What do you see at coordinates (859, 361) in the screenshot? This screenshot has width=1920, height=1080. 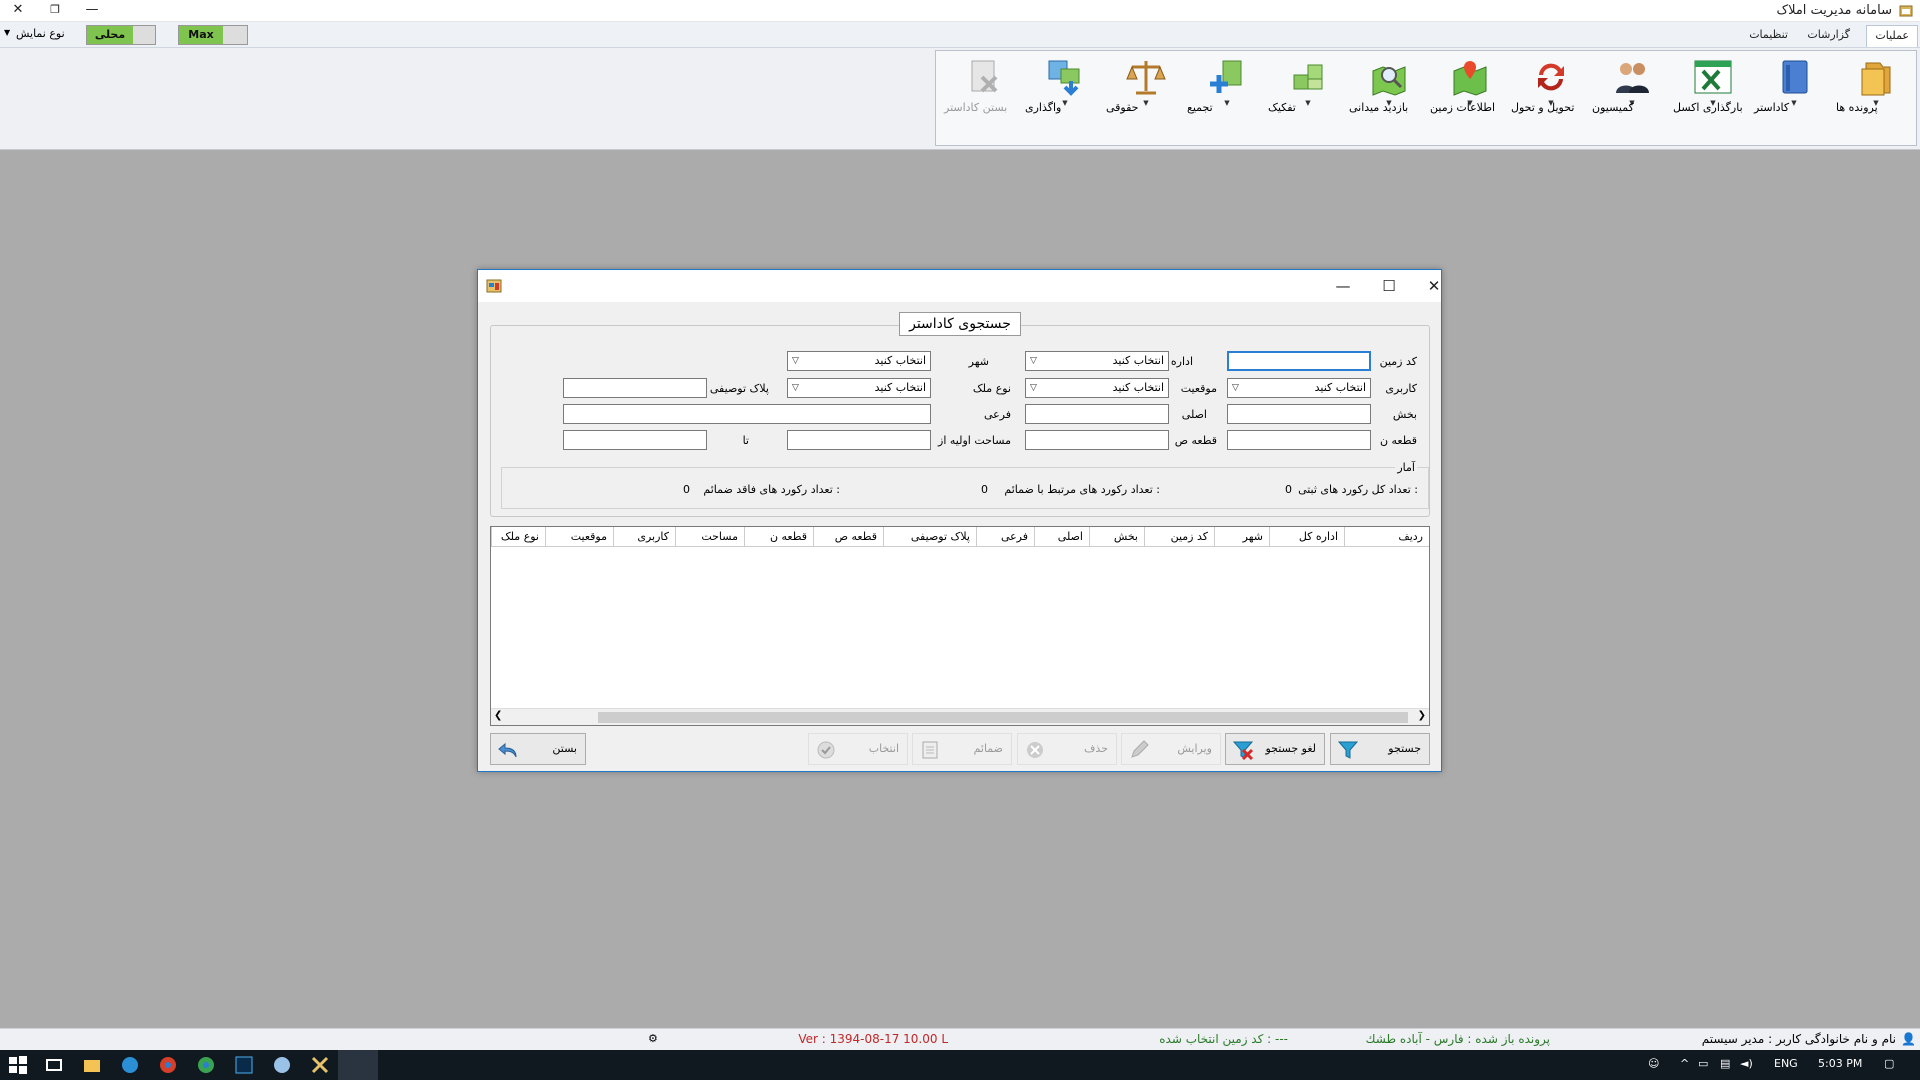 I see `city-select: ▽ انتخاب کنید` at bounding box center [859, 361].